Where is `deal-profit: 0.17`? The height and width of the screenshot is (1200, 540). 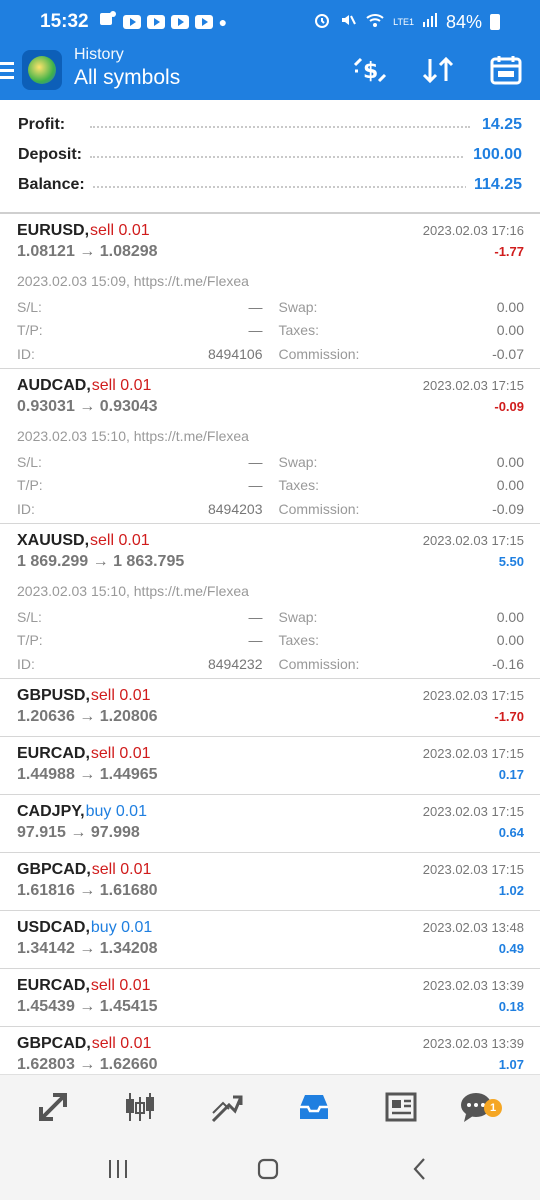
deal-profit: 0.17 is located at coordinates (511, 774).